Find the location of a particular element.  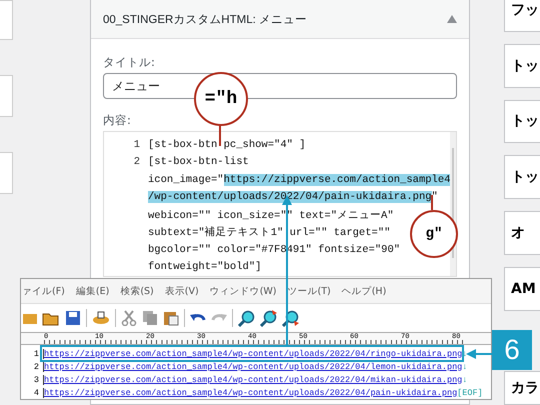

line-number: 3 is located at coordinates (32, 379).